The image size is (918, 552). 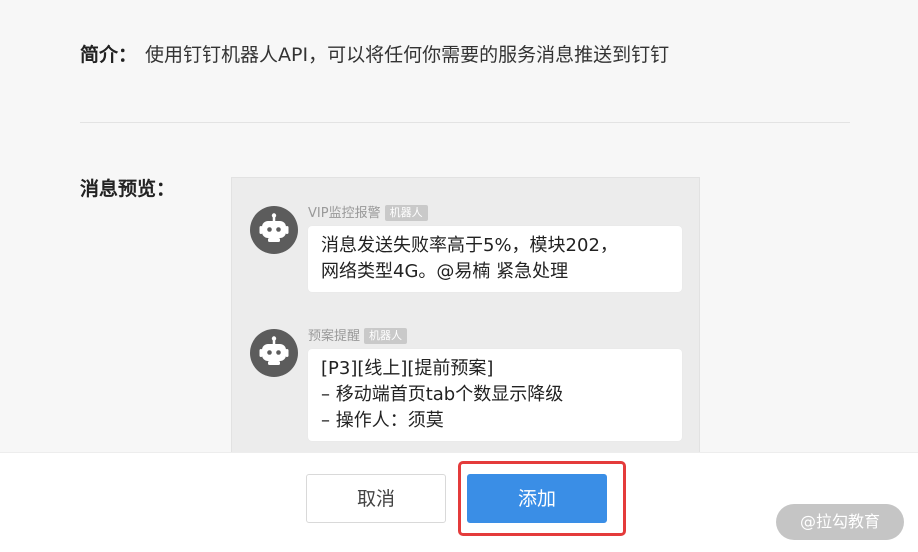 I want to click on add-button: 添加, so click(x=537, y=498).